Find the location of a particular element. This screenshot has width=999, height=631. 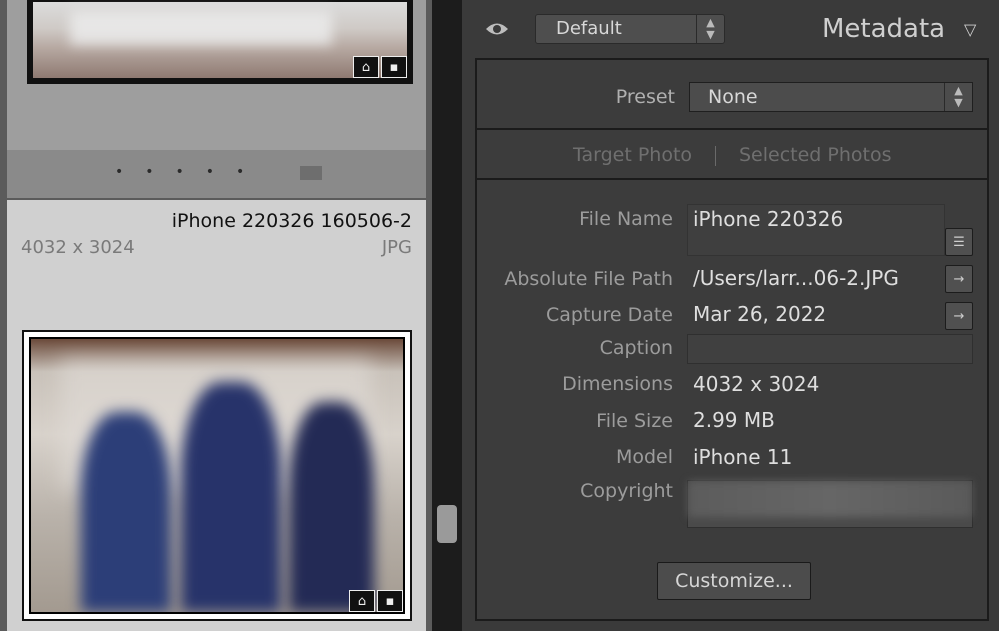

copyright-field is located at coordinates (830, 504).